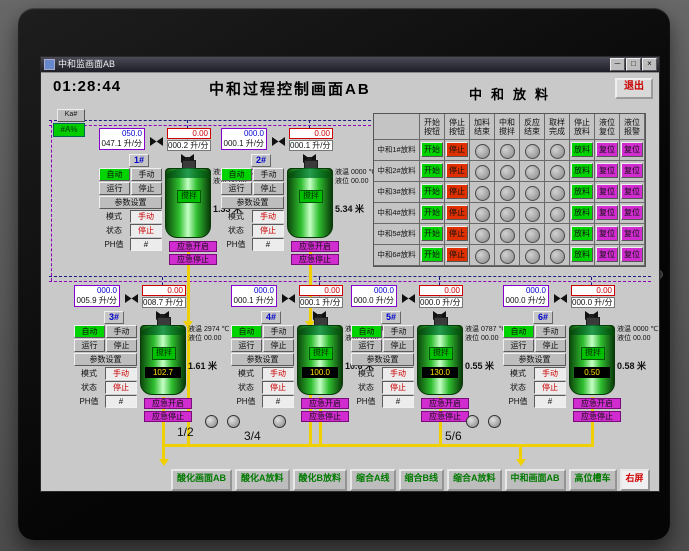 Image resolution: width=689 pixels, height=551 pixels. Describe the element at coordinates (633, 64) in the screenshot. I see `maximize-button: □` at that location.